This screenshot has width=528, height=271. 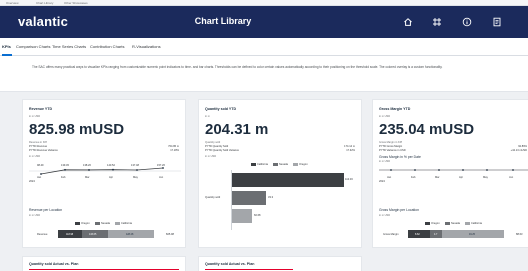 I want to click on kpi-caption: Quantity sold, so click(x=213, y=142).